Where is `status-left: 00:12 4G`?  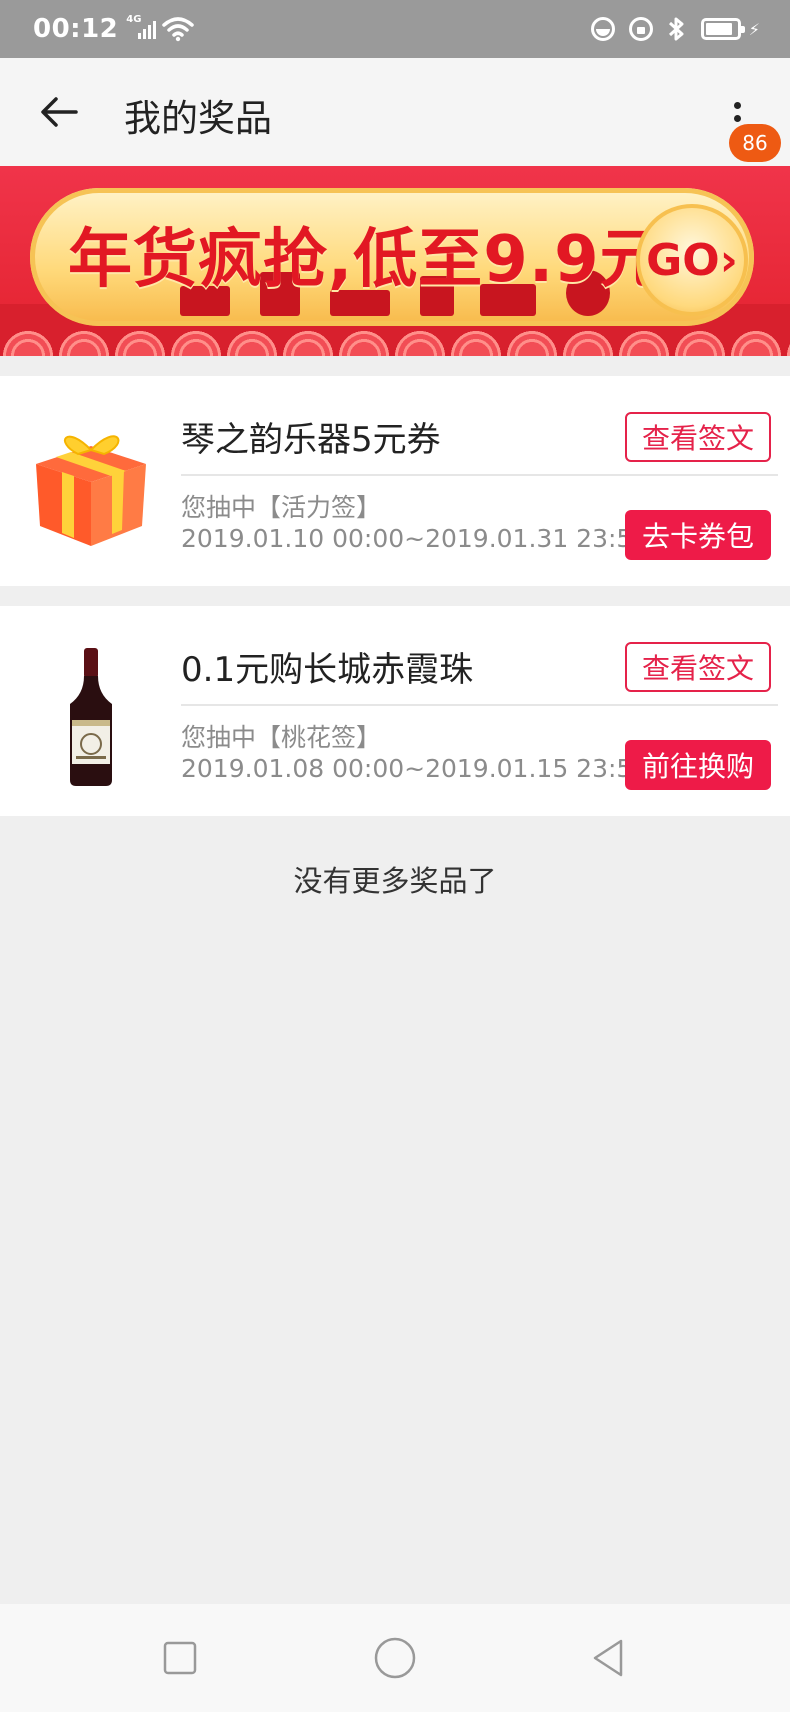 status-left: 00:12 4G is located at coordinates (114, 29).